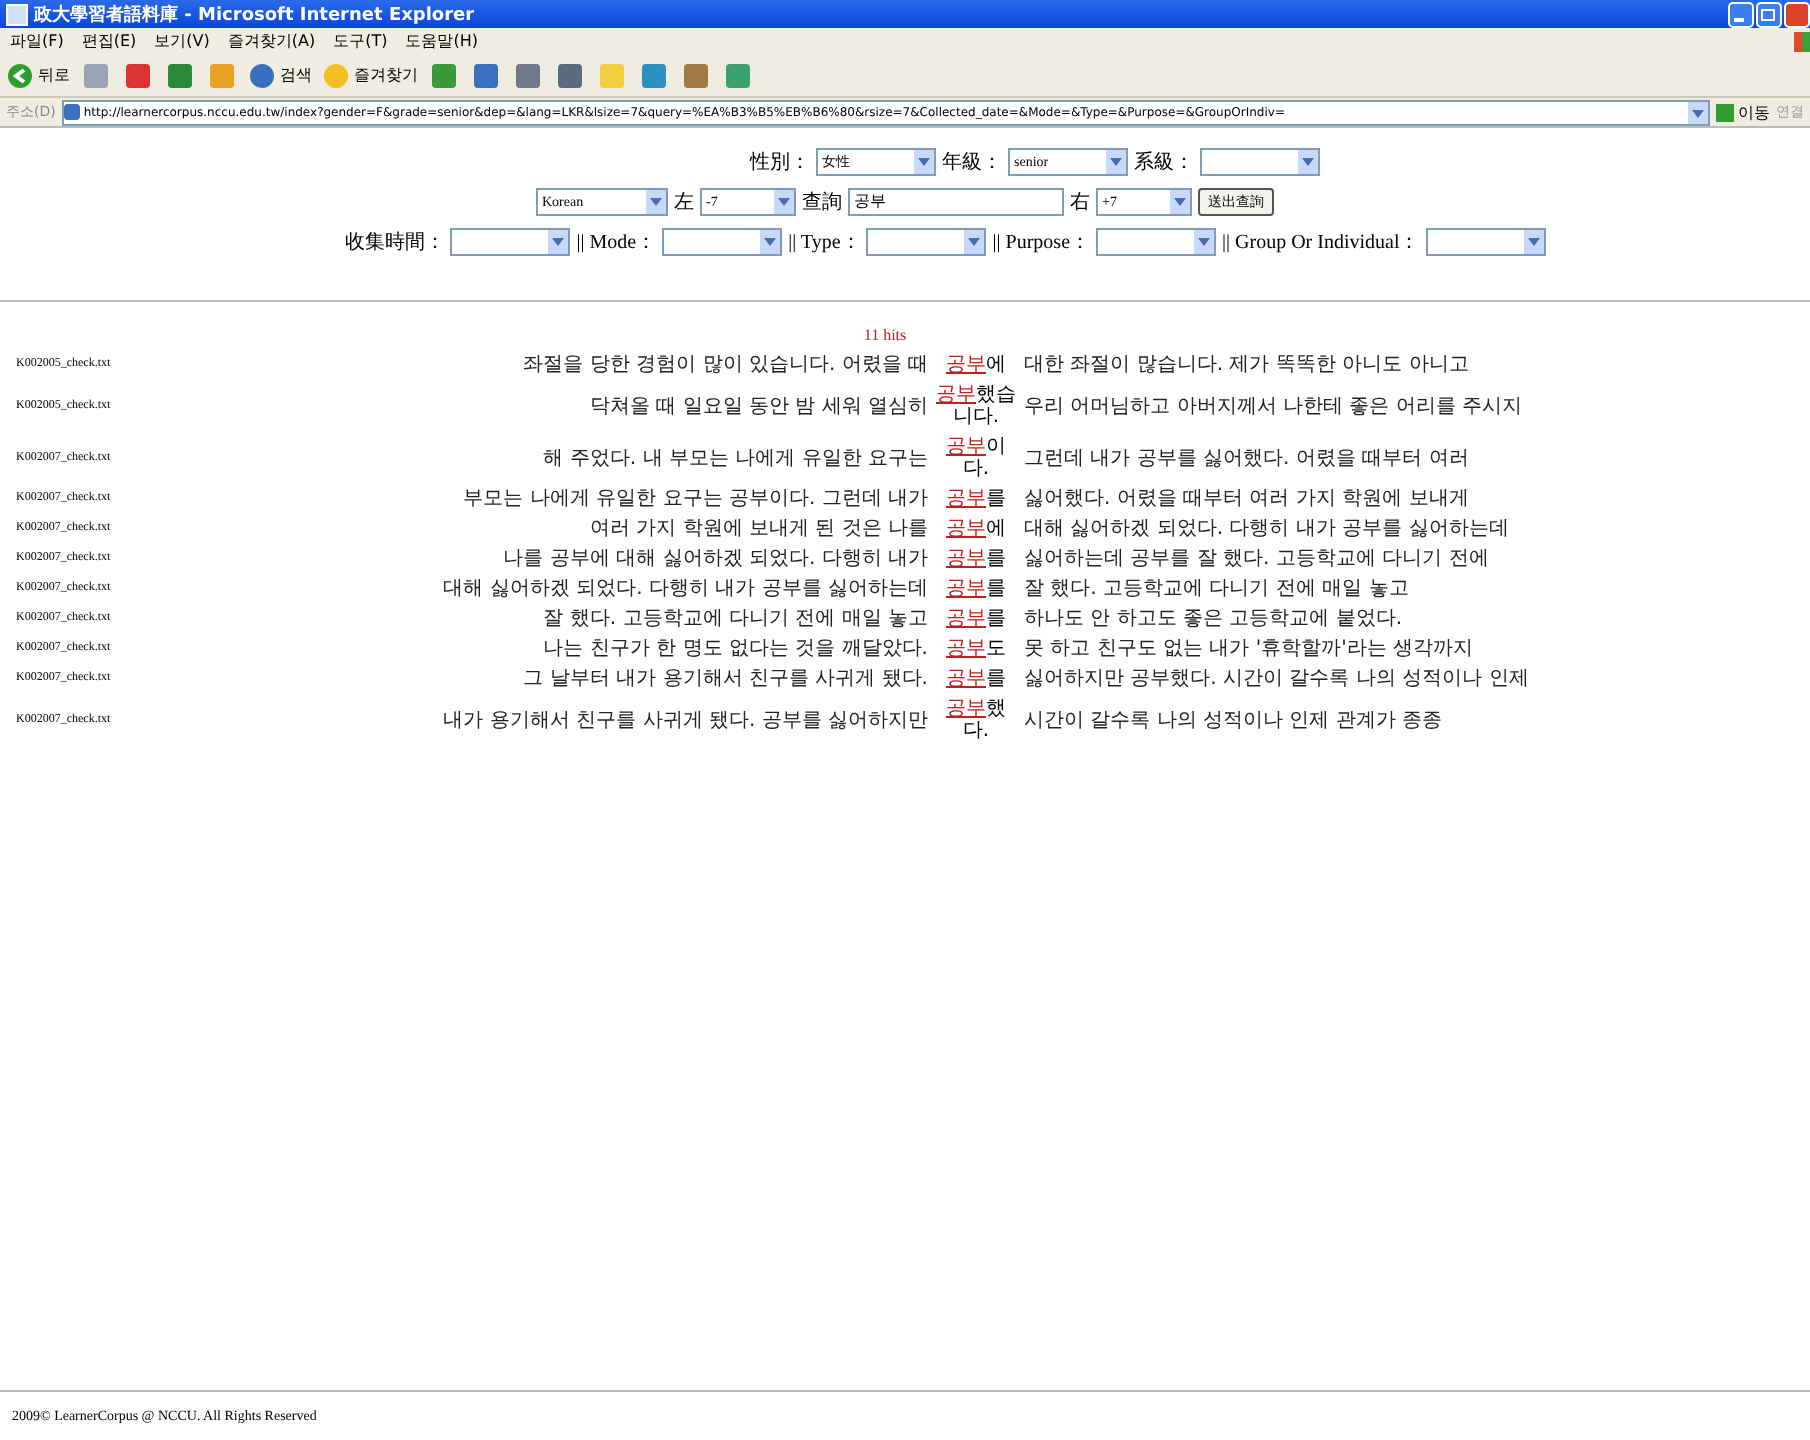  Describe the element at coordinates (735, 650) in the screenshot. I see `left-context: 나는 친구가 한 명도 없다는 것을 깨달았다.` at that location.